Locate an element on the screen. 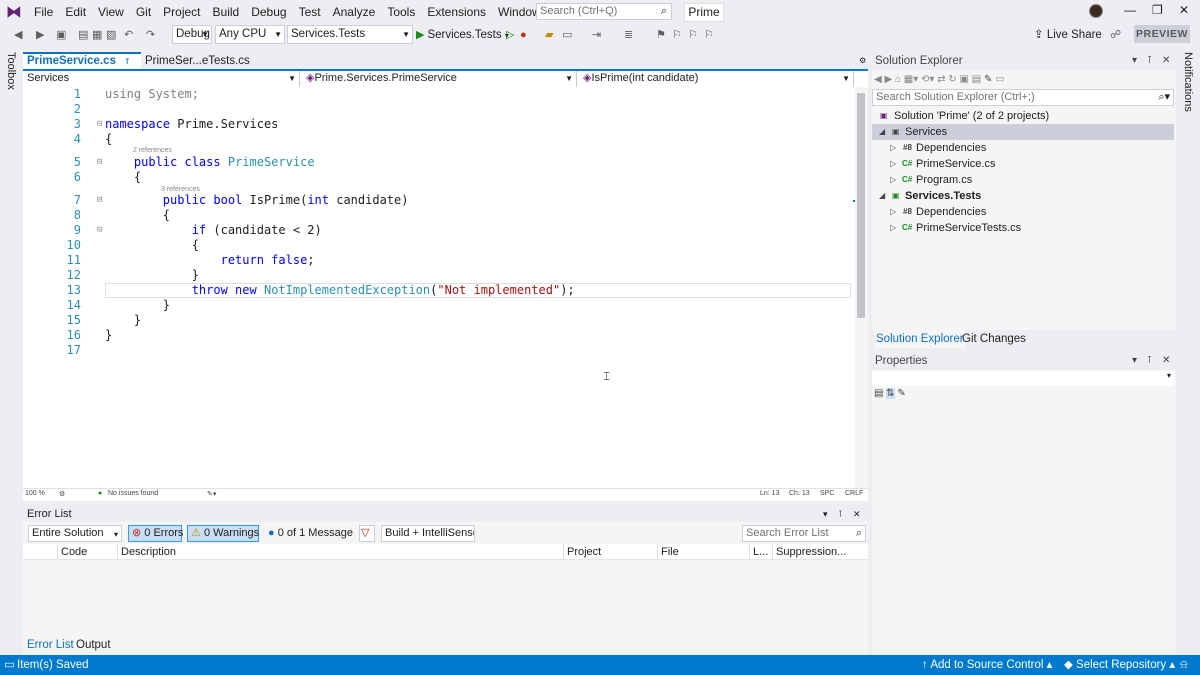 This screenshot has width=1200, height=675. tab-primeservicetests: PrimeSer...eTests.cs is located at coordinates (202, 61).